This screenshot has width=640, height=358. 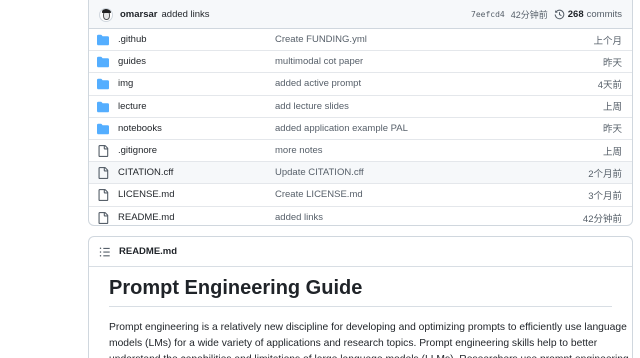 What do you see at coordinates (604, 14) in the screenshot?
I see `commits-label: commits` at bounding box center [604, 14].